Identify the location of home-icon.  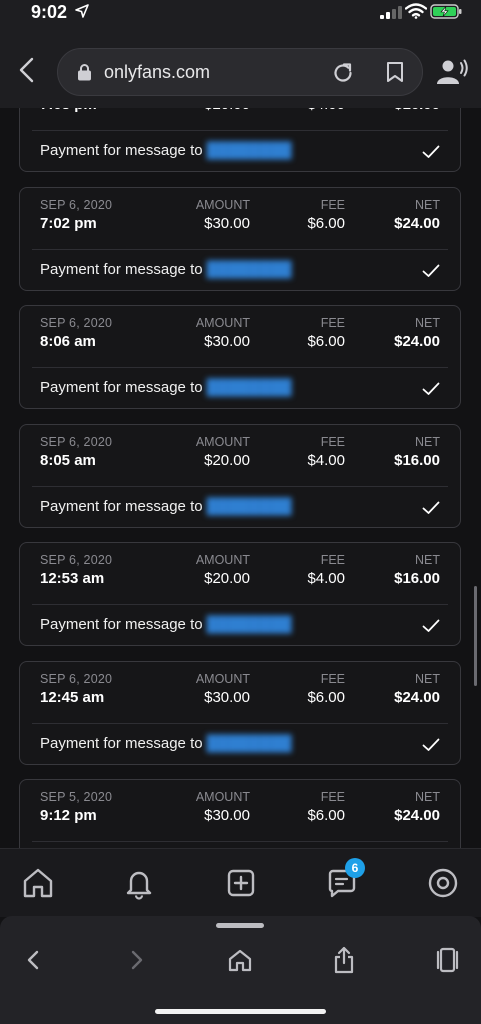
(38, 883).